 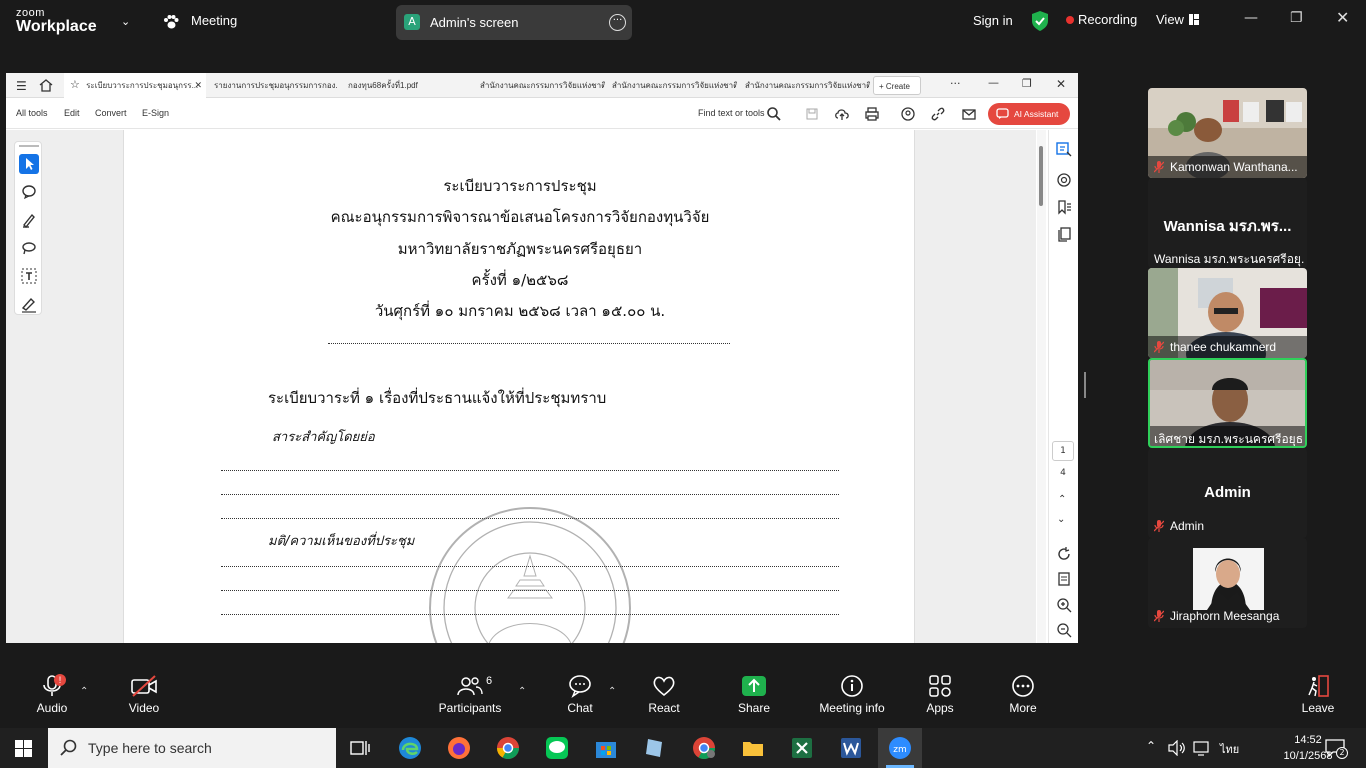 What do you see at coordinates (1041, 386) in the screenshot?
I see `vertical-scrollbar` at bounding box center [1041, 386].